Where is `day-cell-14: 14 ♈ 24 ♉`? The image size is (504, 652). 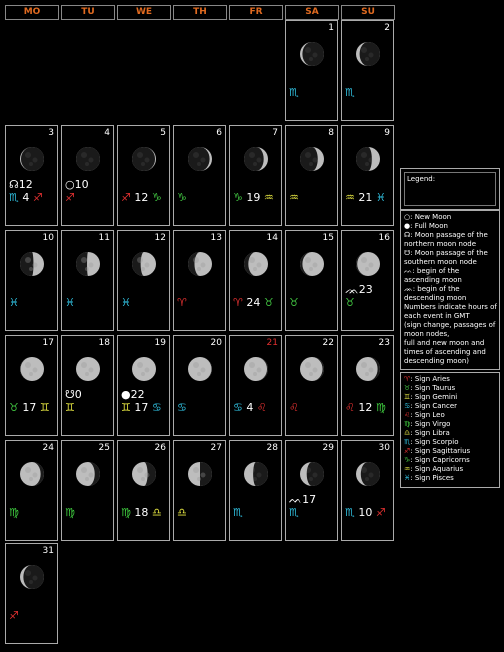
day-cell-14: 14 ♈ 24 ♉ is located at coordinates (255, 280).